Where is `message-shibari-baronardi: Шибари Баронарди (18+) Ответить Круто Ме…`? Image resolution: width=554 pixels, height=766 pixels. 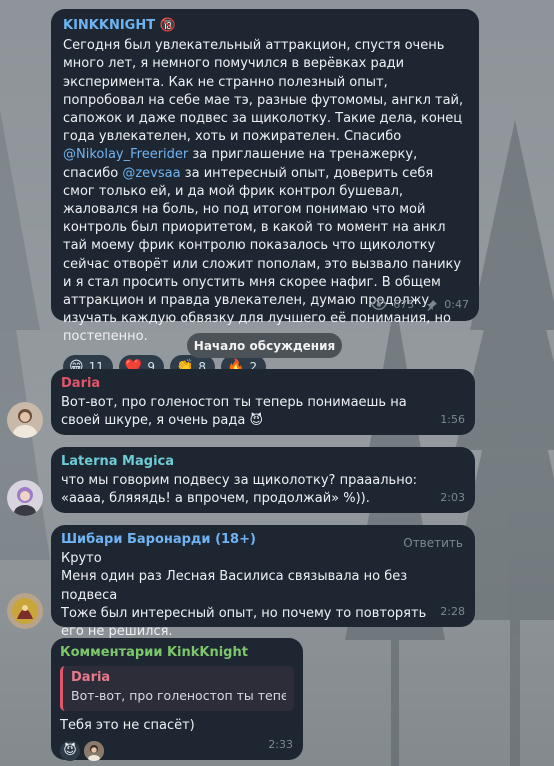 message-shibari-baronardi: Шибари Баронарди (18+) Ответить Круто Ме… is located at coordinates (263, 582).